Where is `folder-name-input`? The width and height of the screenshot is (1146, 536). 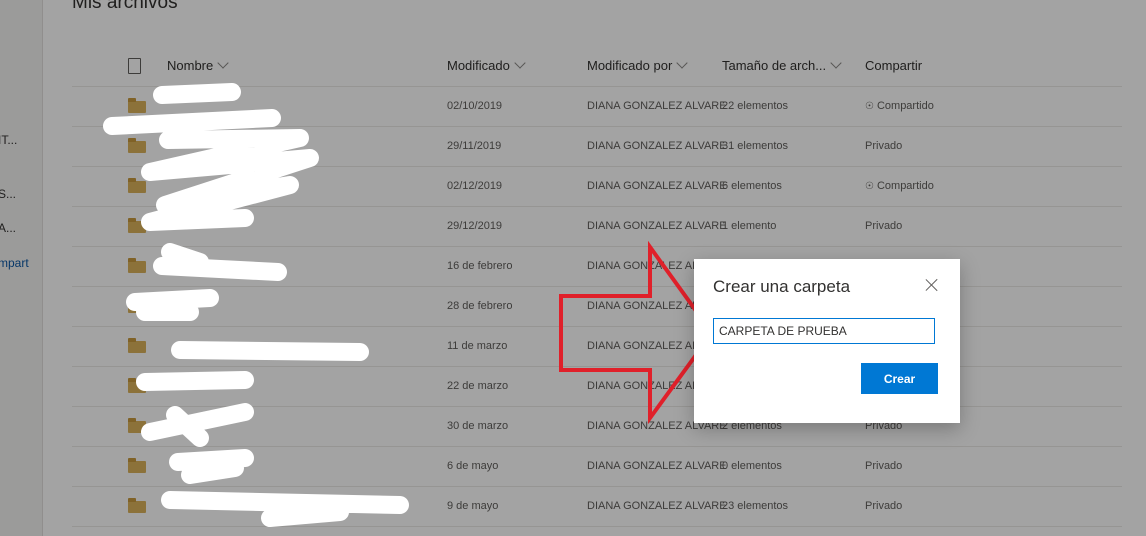
folder-name-input is located at coordinates (824, 331).